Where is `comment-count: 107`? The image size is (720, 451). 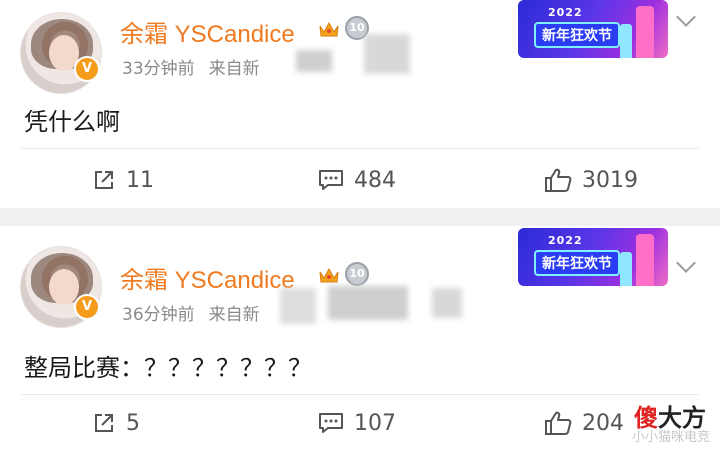
comment-count: 107 is located at coordinates (375, 423).